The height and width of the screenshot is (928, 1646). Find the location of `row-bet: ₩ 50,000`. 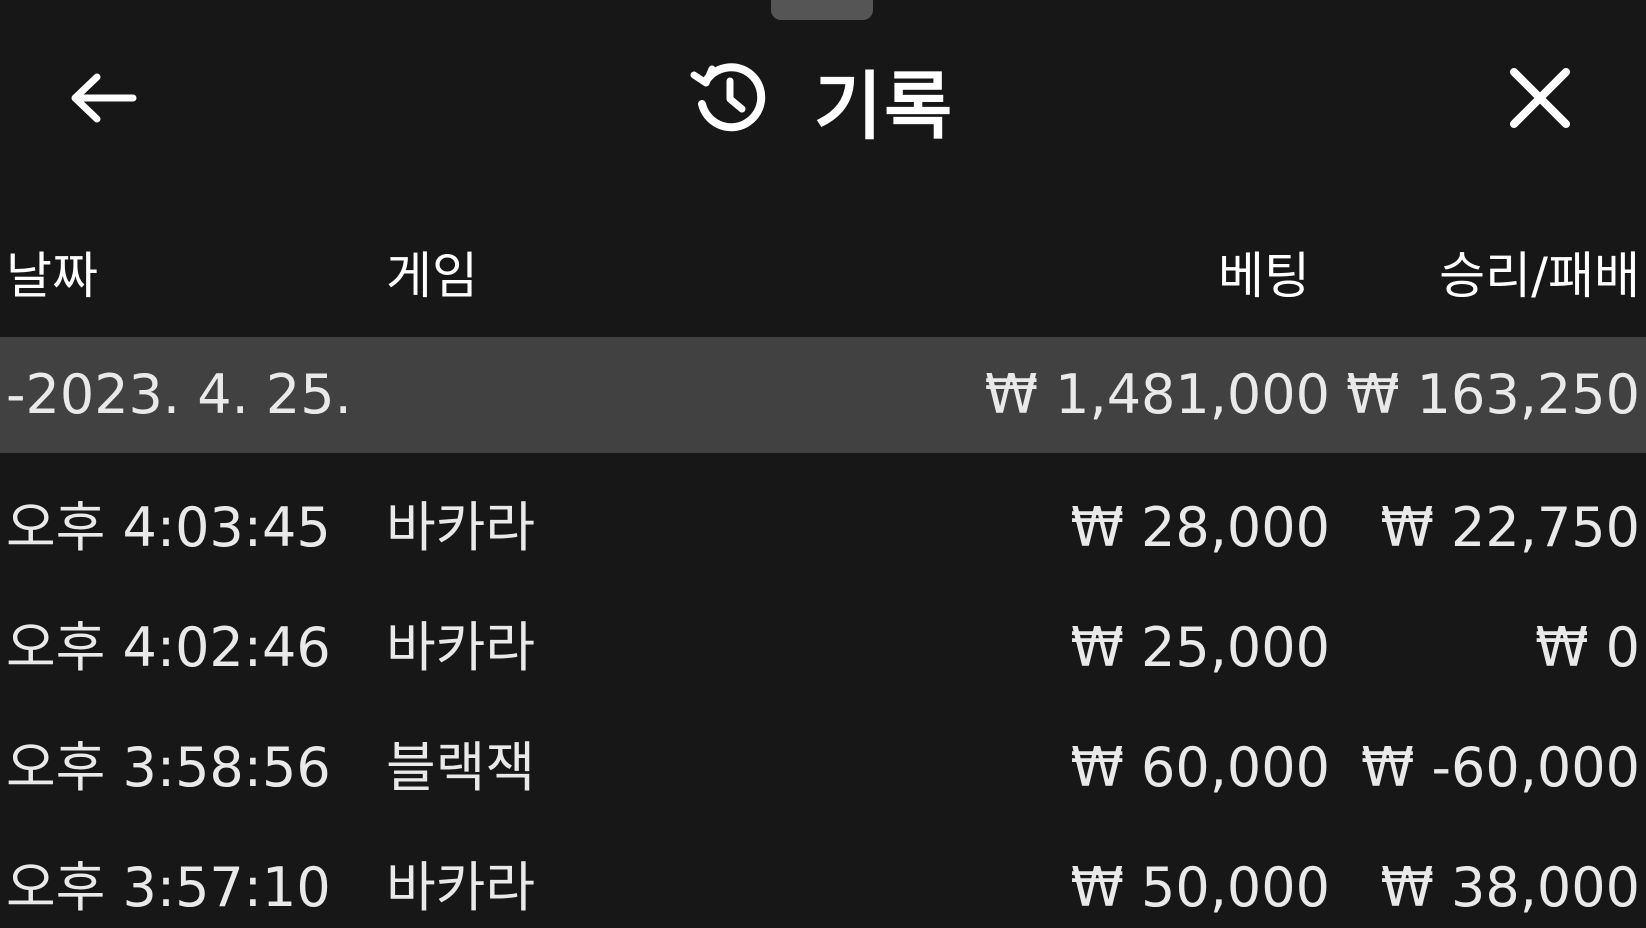

row-bet: ₩ 50,000 is located at coordinates (1200, 887).